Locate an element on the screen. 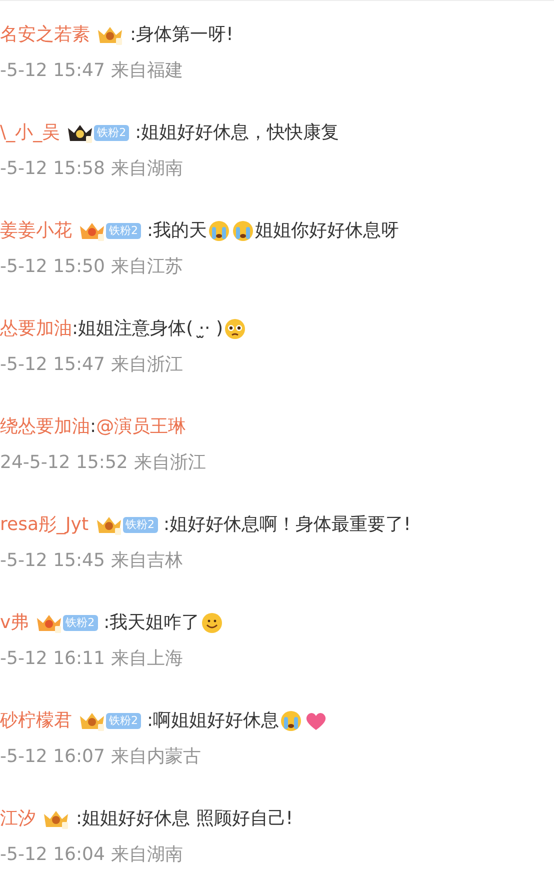  comment-location: 来自福建 is located at coordinates (146, 71).